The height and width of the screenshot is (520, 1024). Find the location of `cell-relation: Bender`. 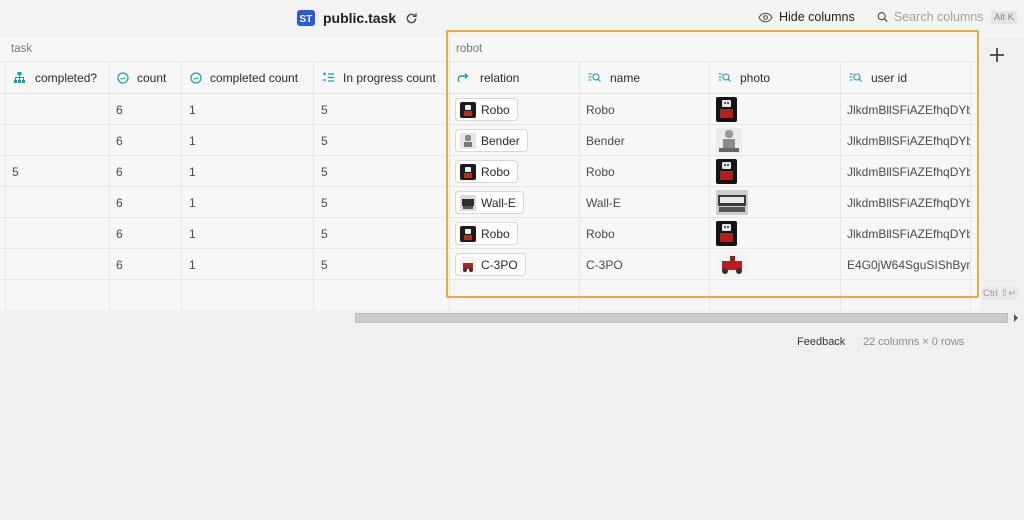

cell-relation: Bender is located at coordinates (516, 140).